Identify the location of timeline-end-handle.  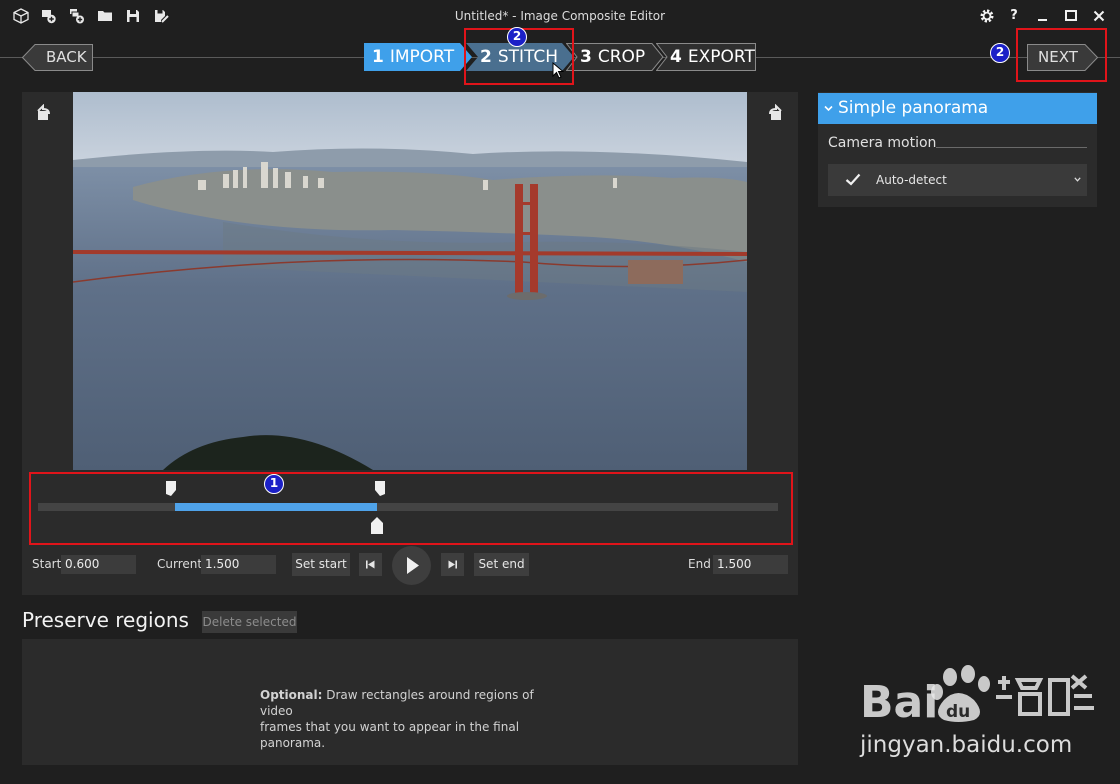
(380, 488).